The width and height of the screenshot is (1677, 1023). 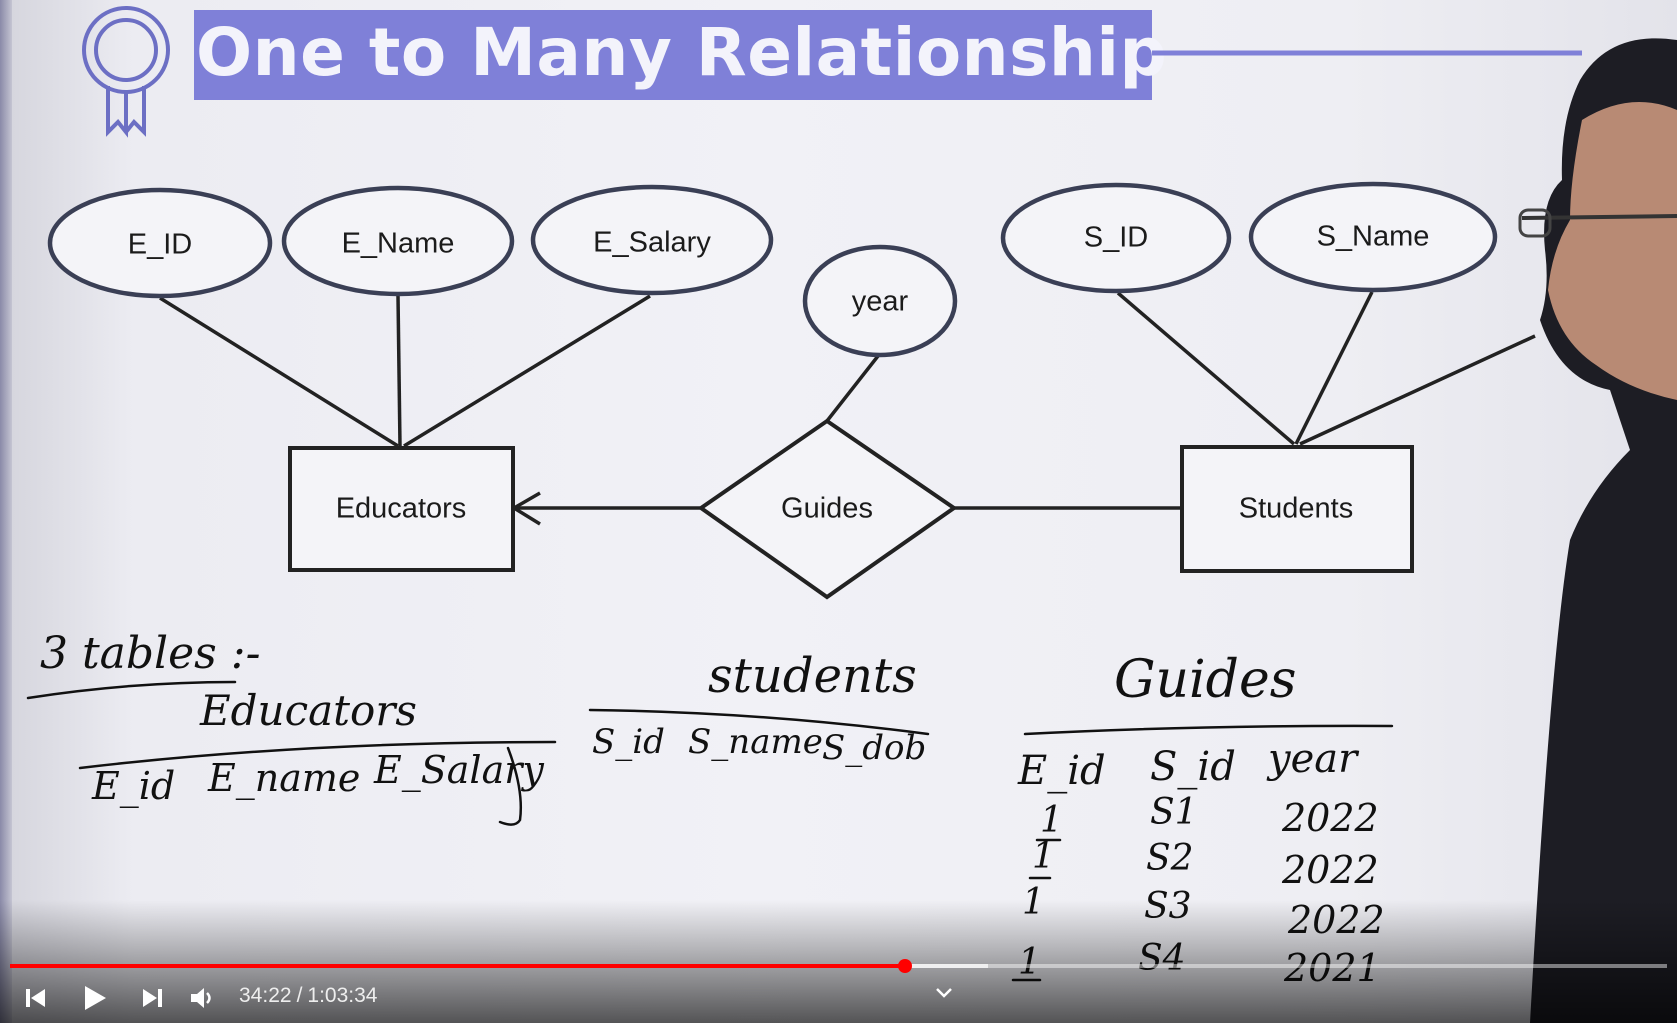 What do you see at coordinates (134, 786) in the screenshot?
I see `educators-col-e-id: E_id` at bounding box center [134, 786].